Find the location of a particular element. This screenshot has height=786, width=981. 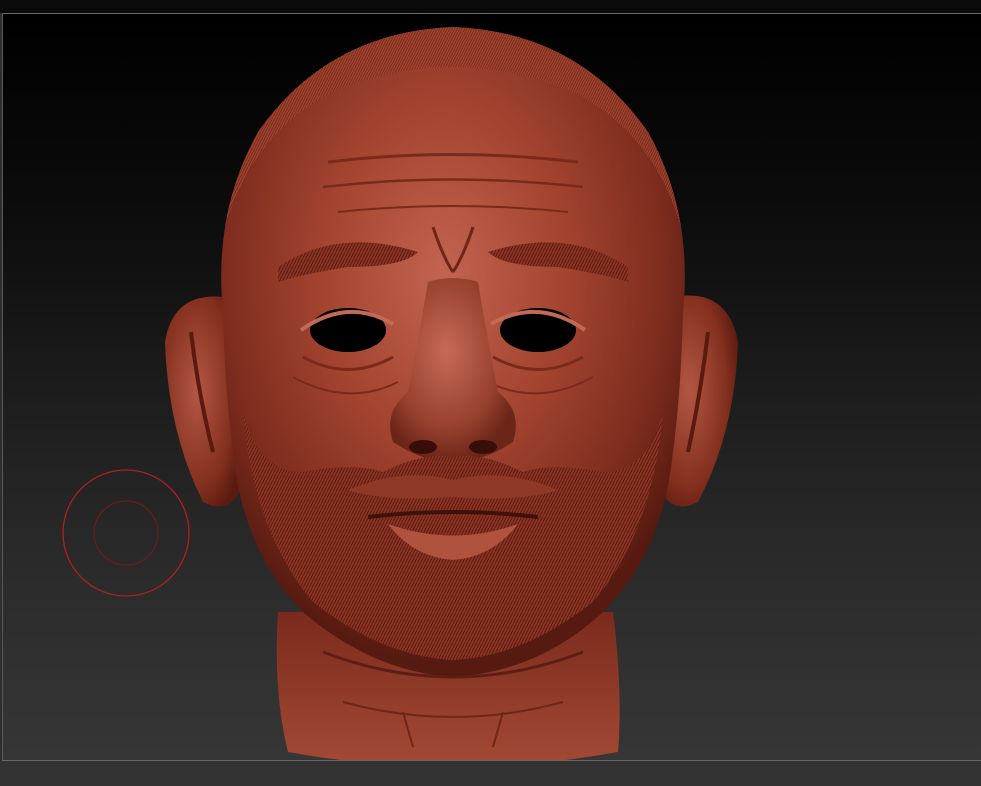

brush-inner-ring is located at coordinates (126, 533).